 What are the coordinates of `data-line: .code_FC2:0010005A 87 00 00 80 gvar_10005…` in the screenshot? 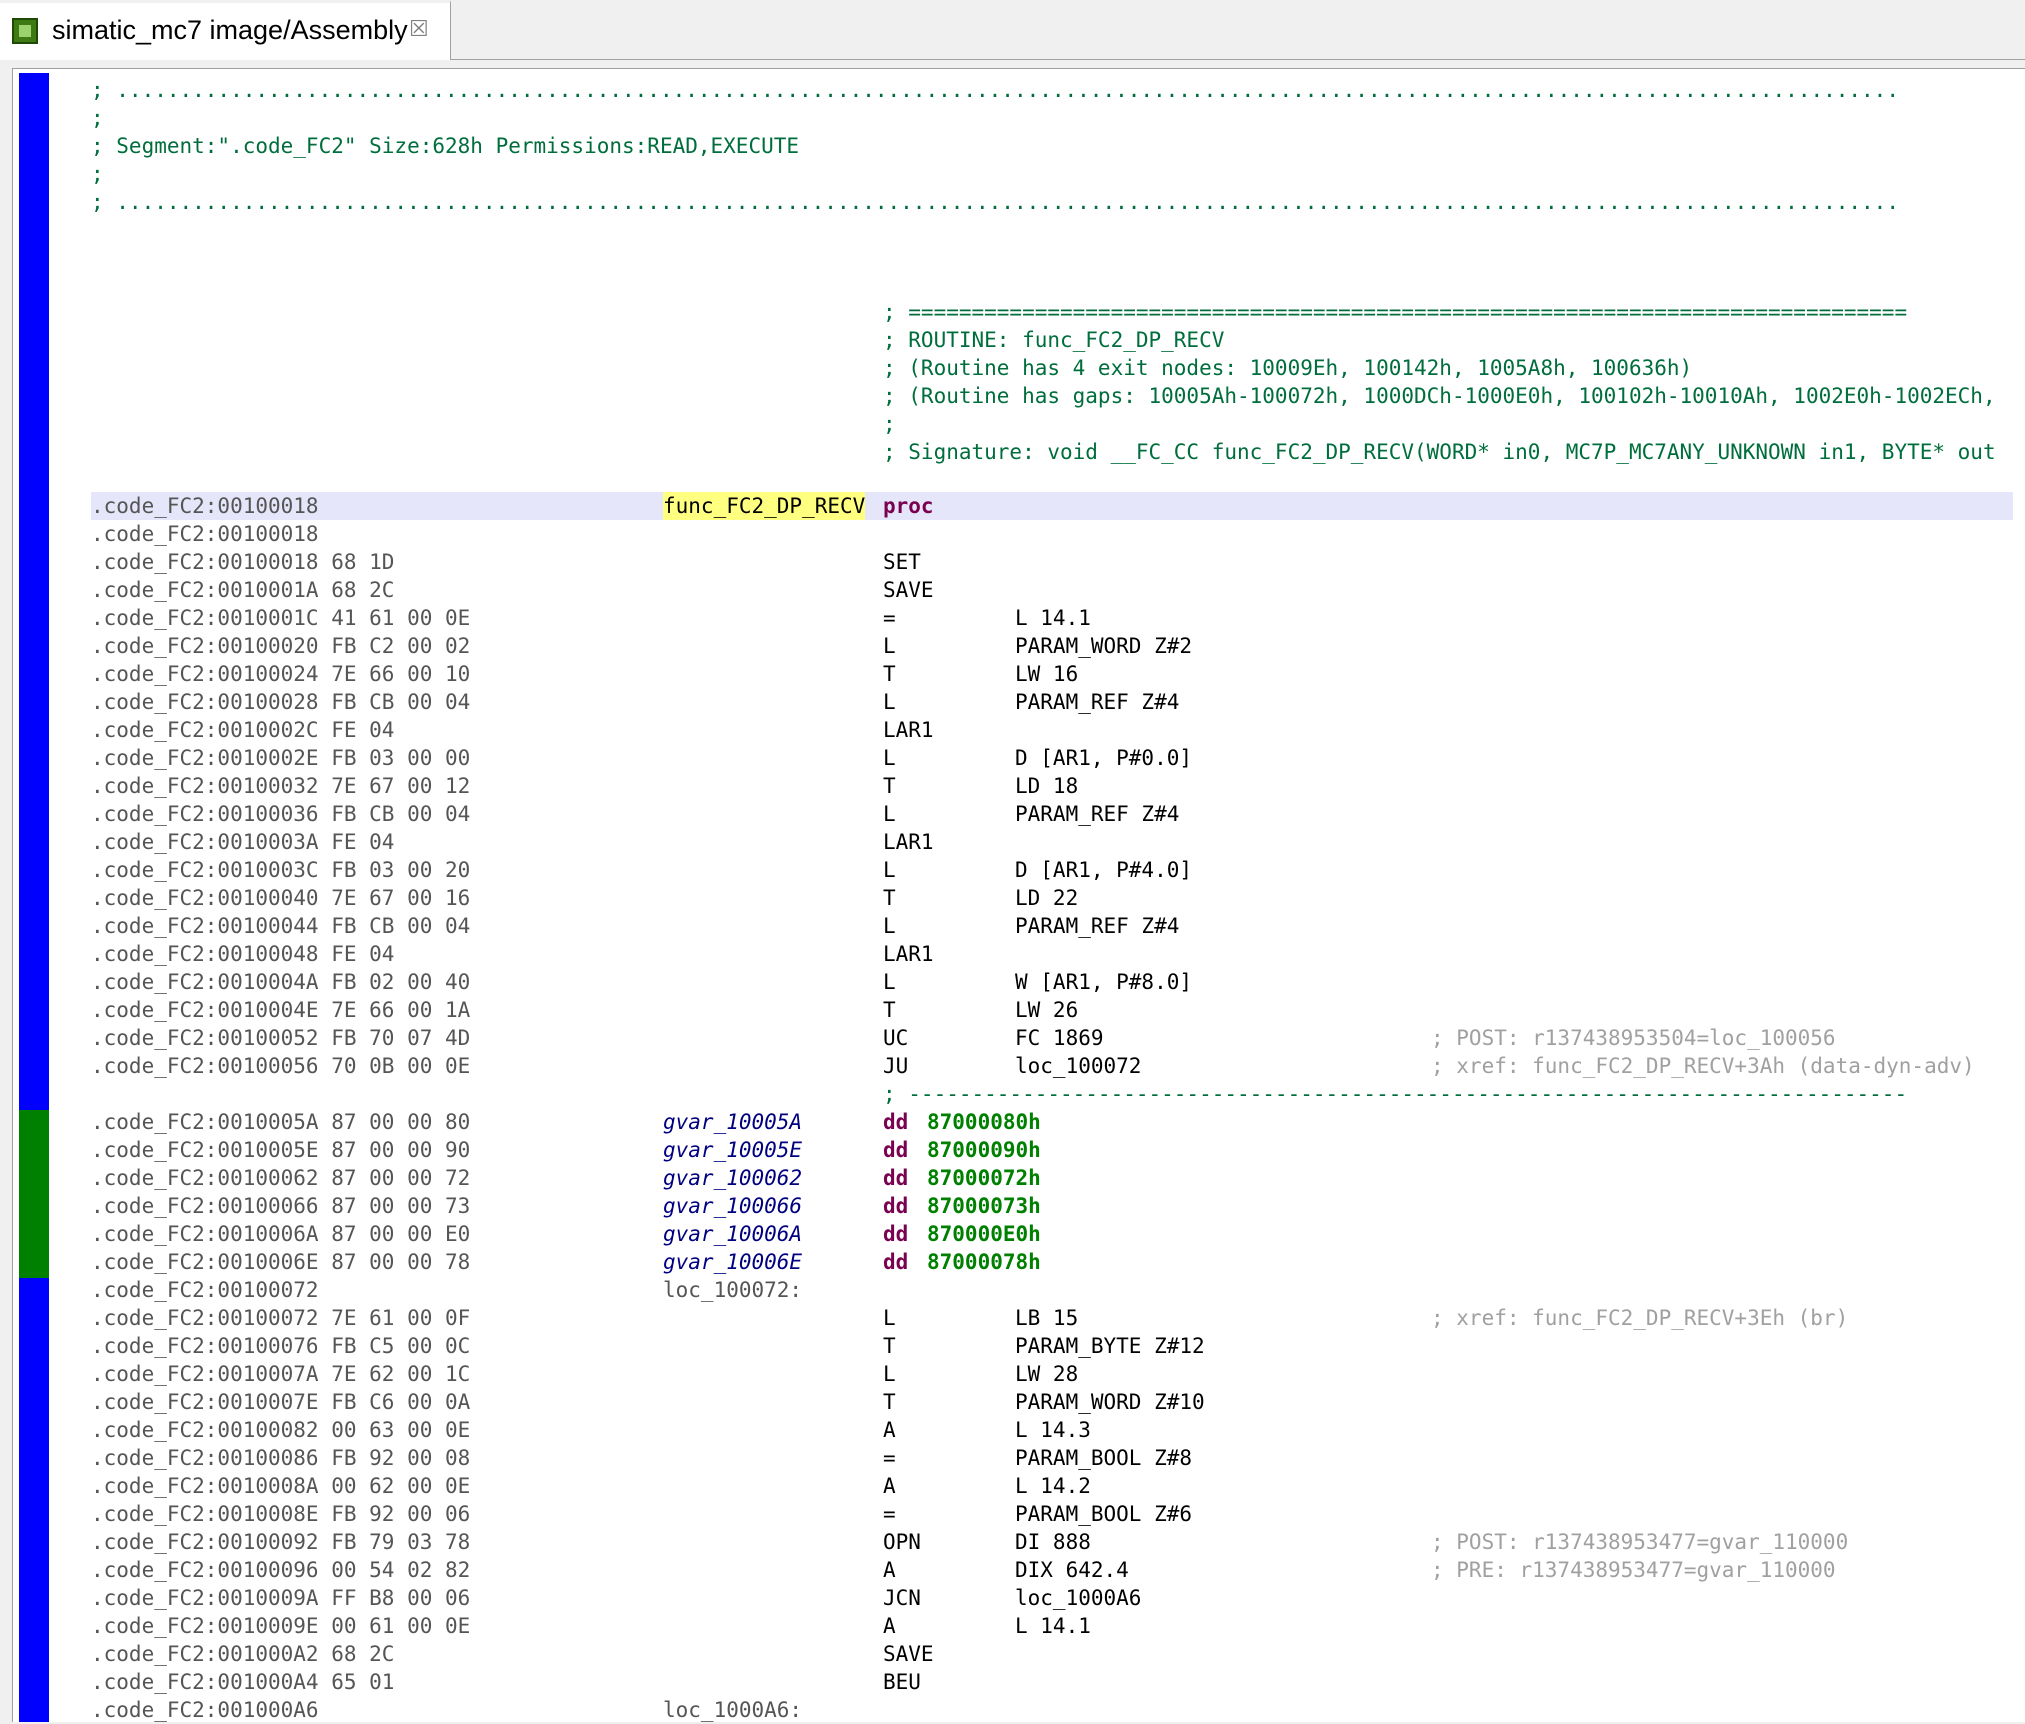 It's located at (1052, 1122).